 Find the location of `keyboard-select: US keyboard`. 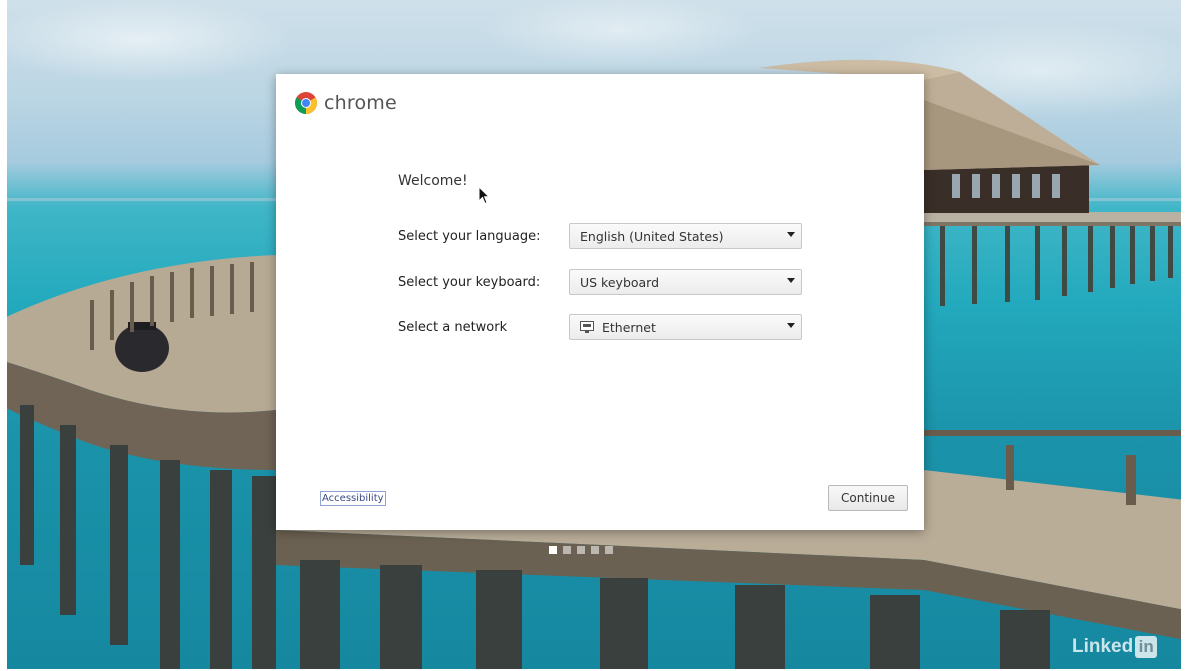

keyboard-select: US keyboard is located at coordinates (685, 282).